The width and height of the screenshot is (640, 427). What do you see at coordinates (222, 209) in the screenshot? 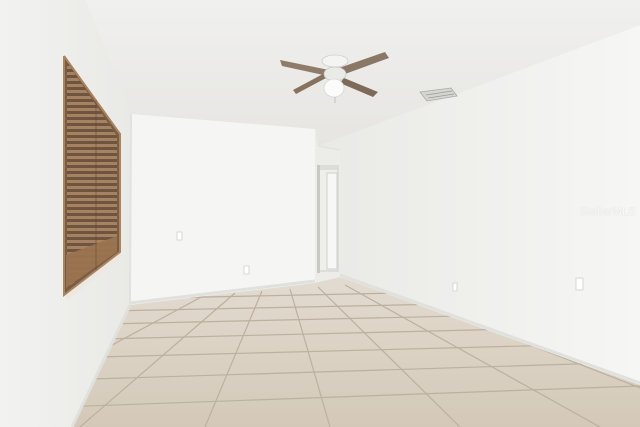
I see `back-wall` at bounding box center [222, 209].